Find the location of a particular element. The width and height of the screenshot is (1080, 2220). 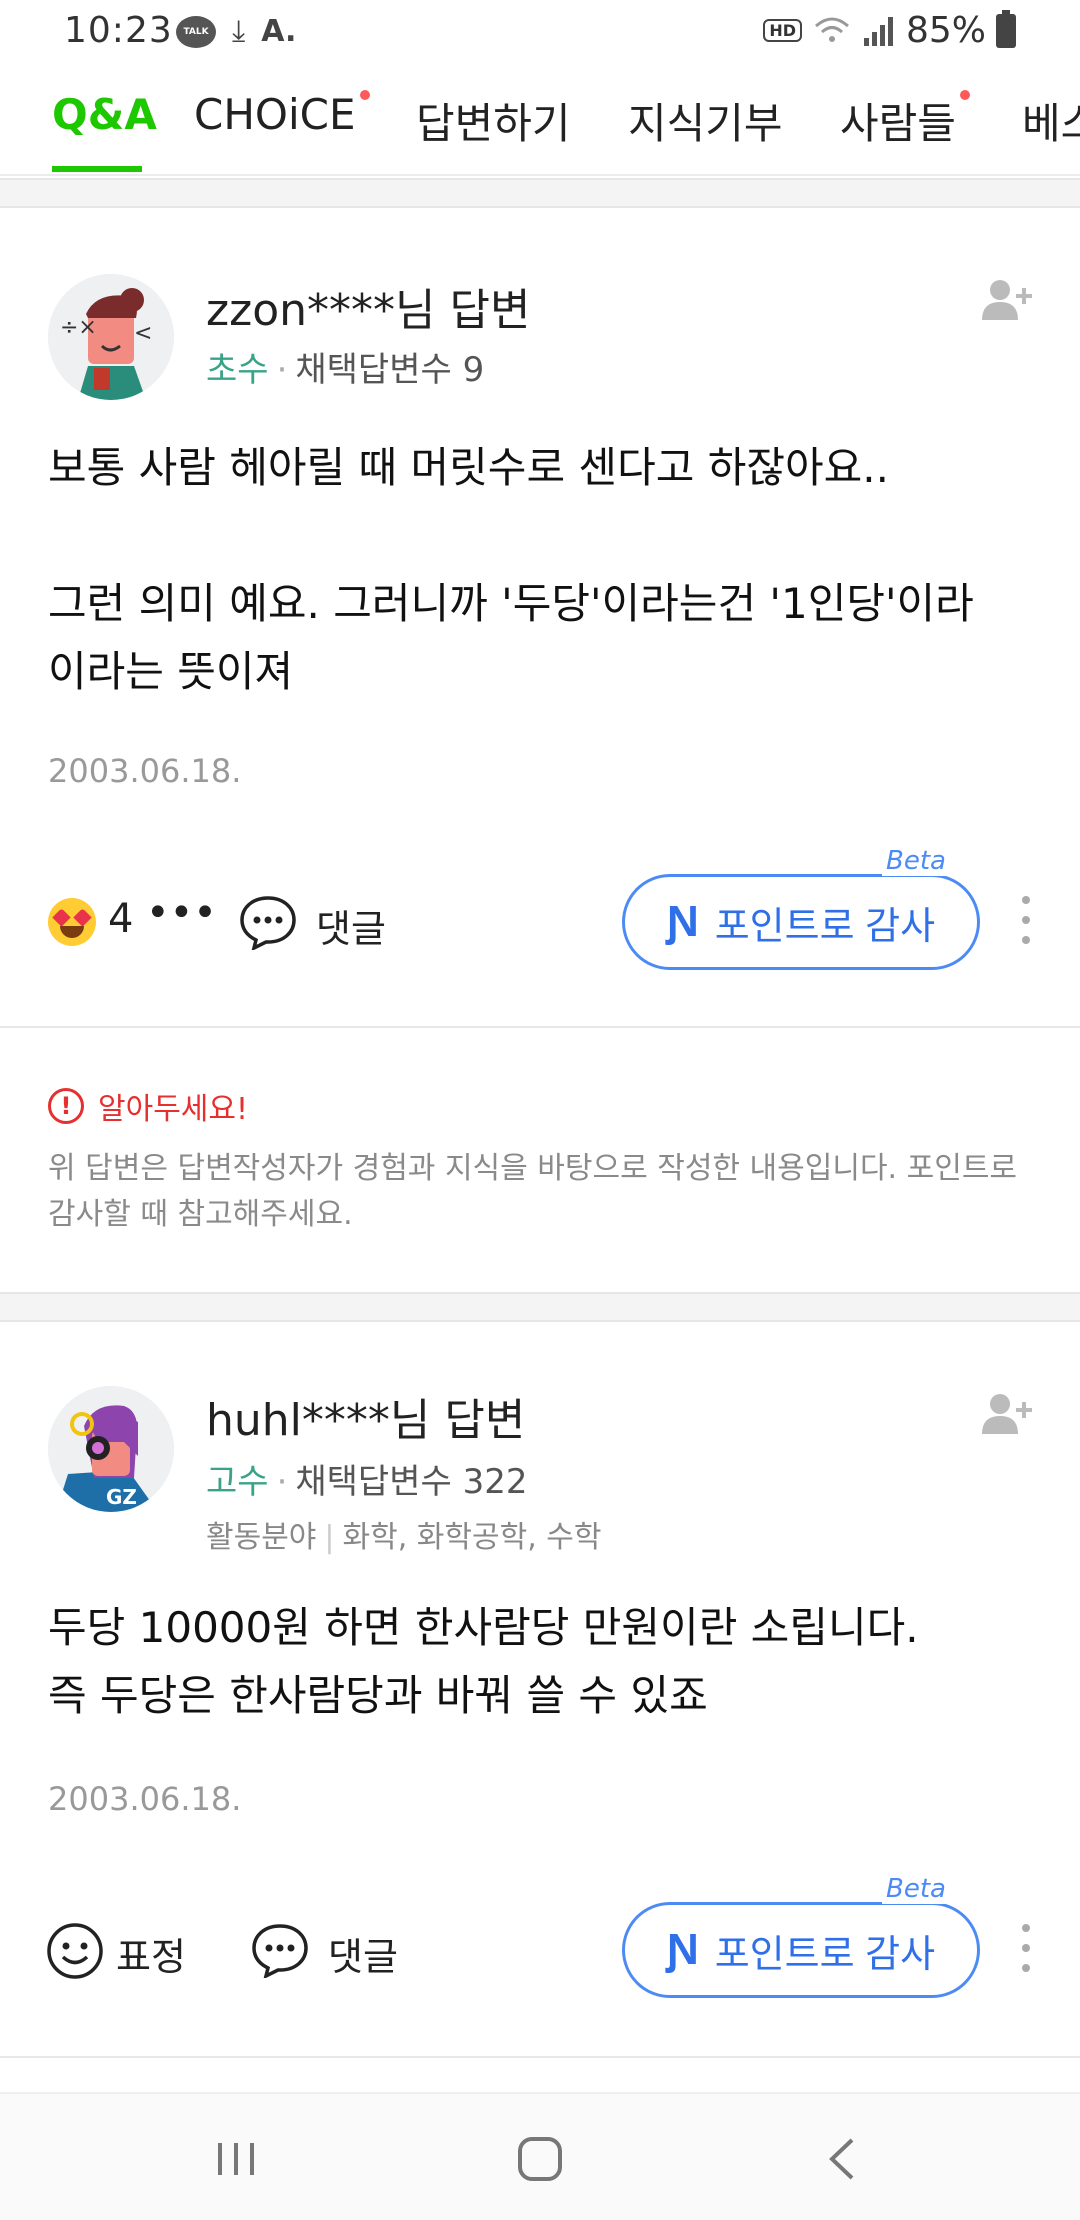

activity-field: 활동분야 | 화학, 화학공학, 수학 is located at coordinates (403, 1534).